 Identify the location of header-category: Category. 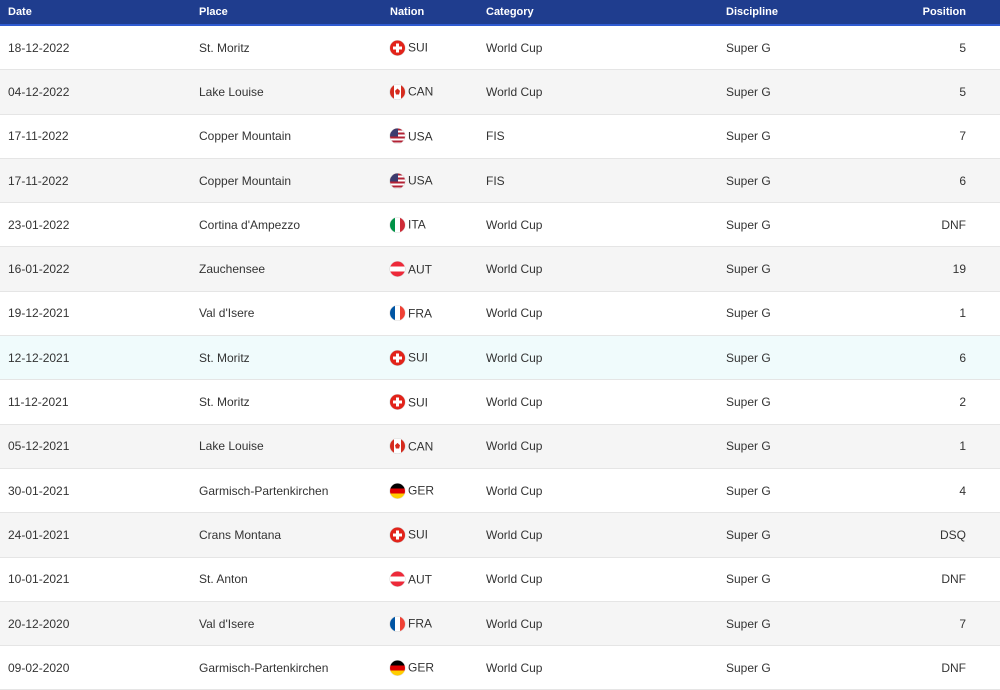
(510, 12).